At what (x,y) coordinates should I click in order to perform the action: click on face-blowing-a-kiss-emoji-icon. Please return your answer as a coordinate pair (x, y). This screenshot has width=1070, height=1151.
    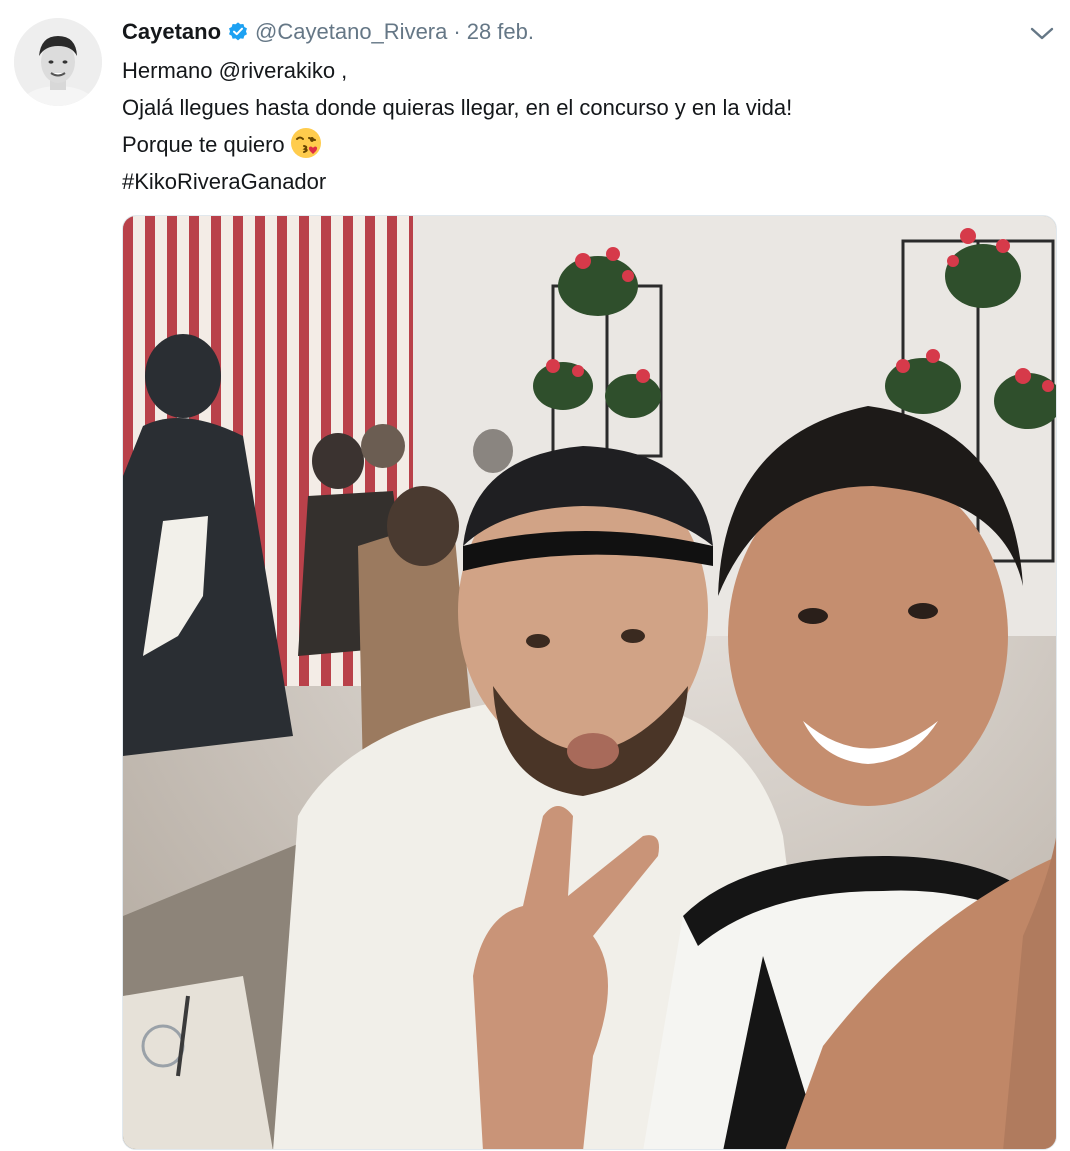
    Looking at the image, I should click on (306, 143).